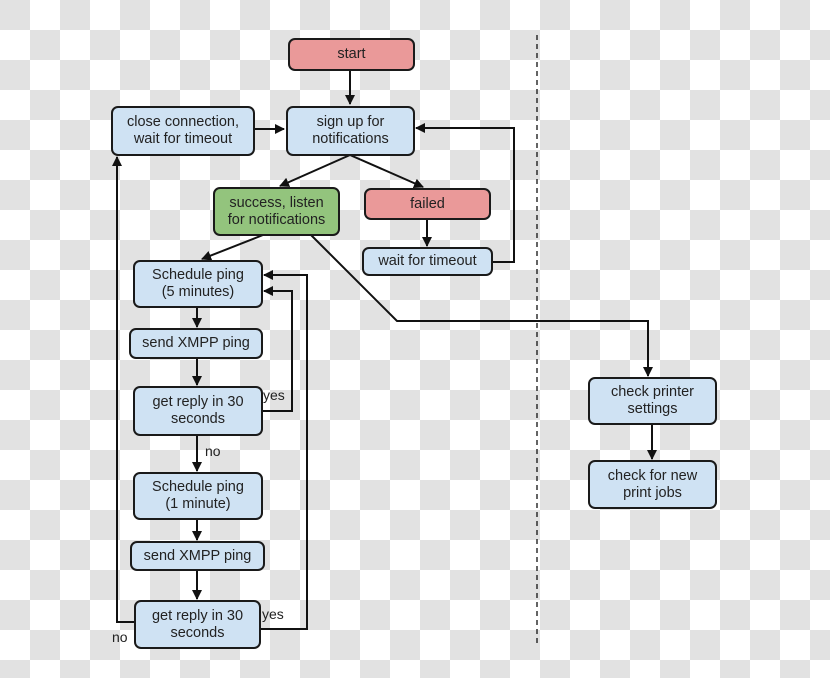  I want to click on node-success: success, listen for notifications, so click(276, 211).